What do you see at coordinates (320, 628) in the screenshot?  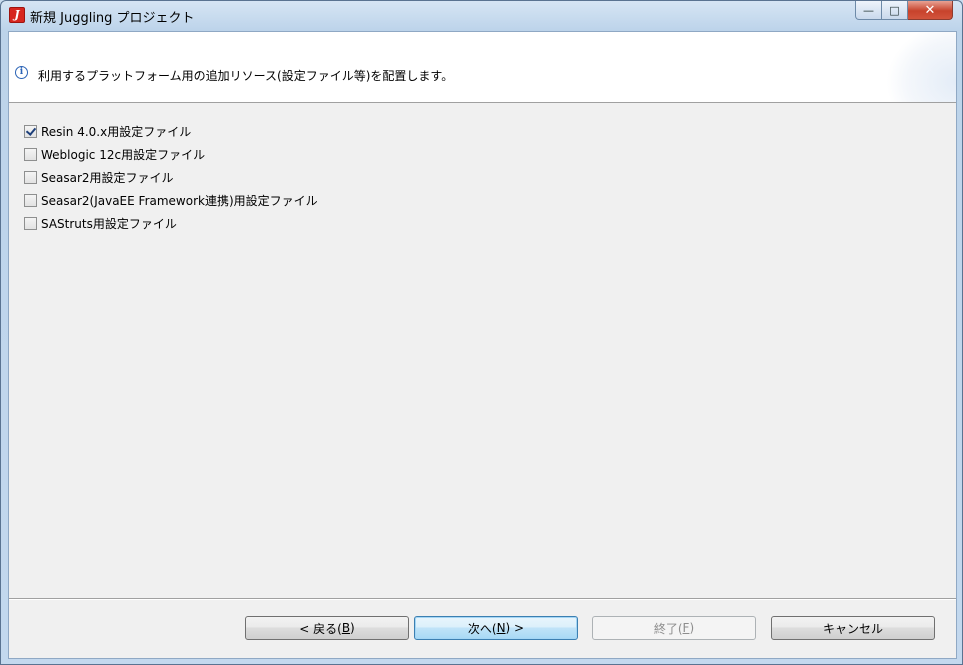 I see `back-label-pre: < 戻る(` at bounding box center [320, 628].